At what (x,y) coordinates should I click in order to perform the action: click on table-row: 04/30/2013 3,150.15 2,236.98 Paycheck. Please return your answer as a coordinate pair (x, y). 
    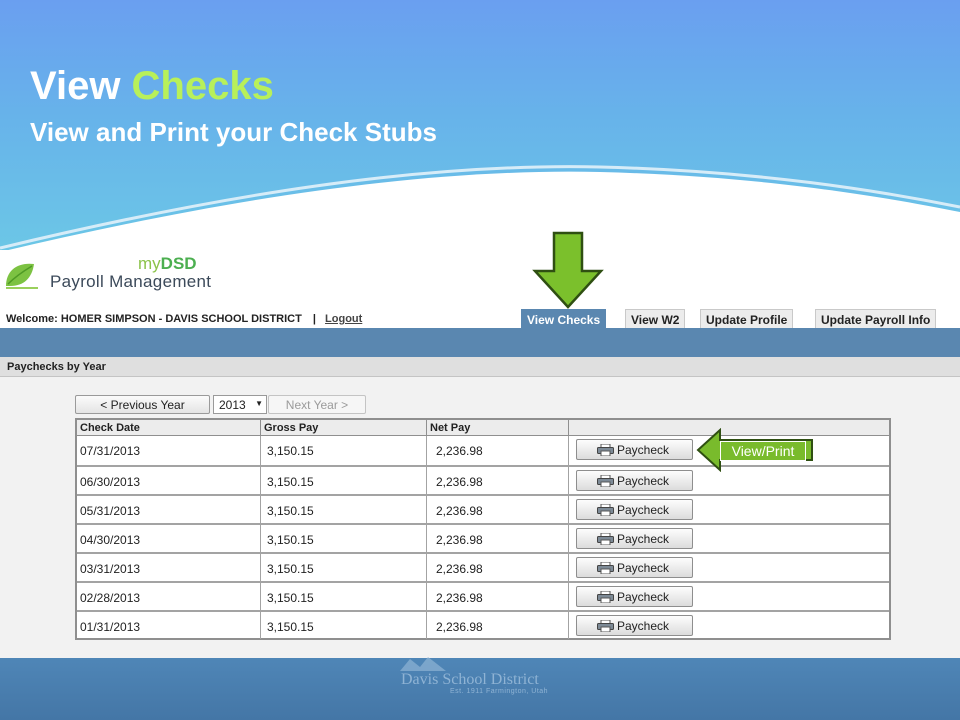
    Looking at the image, I should click on (483, 537).